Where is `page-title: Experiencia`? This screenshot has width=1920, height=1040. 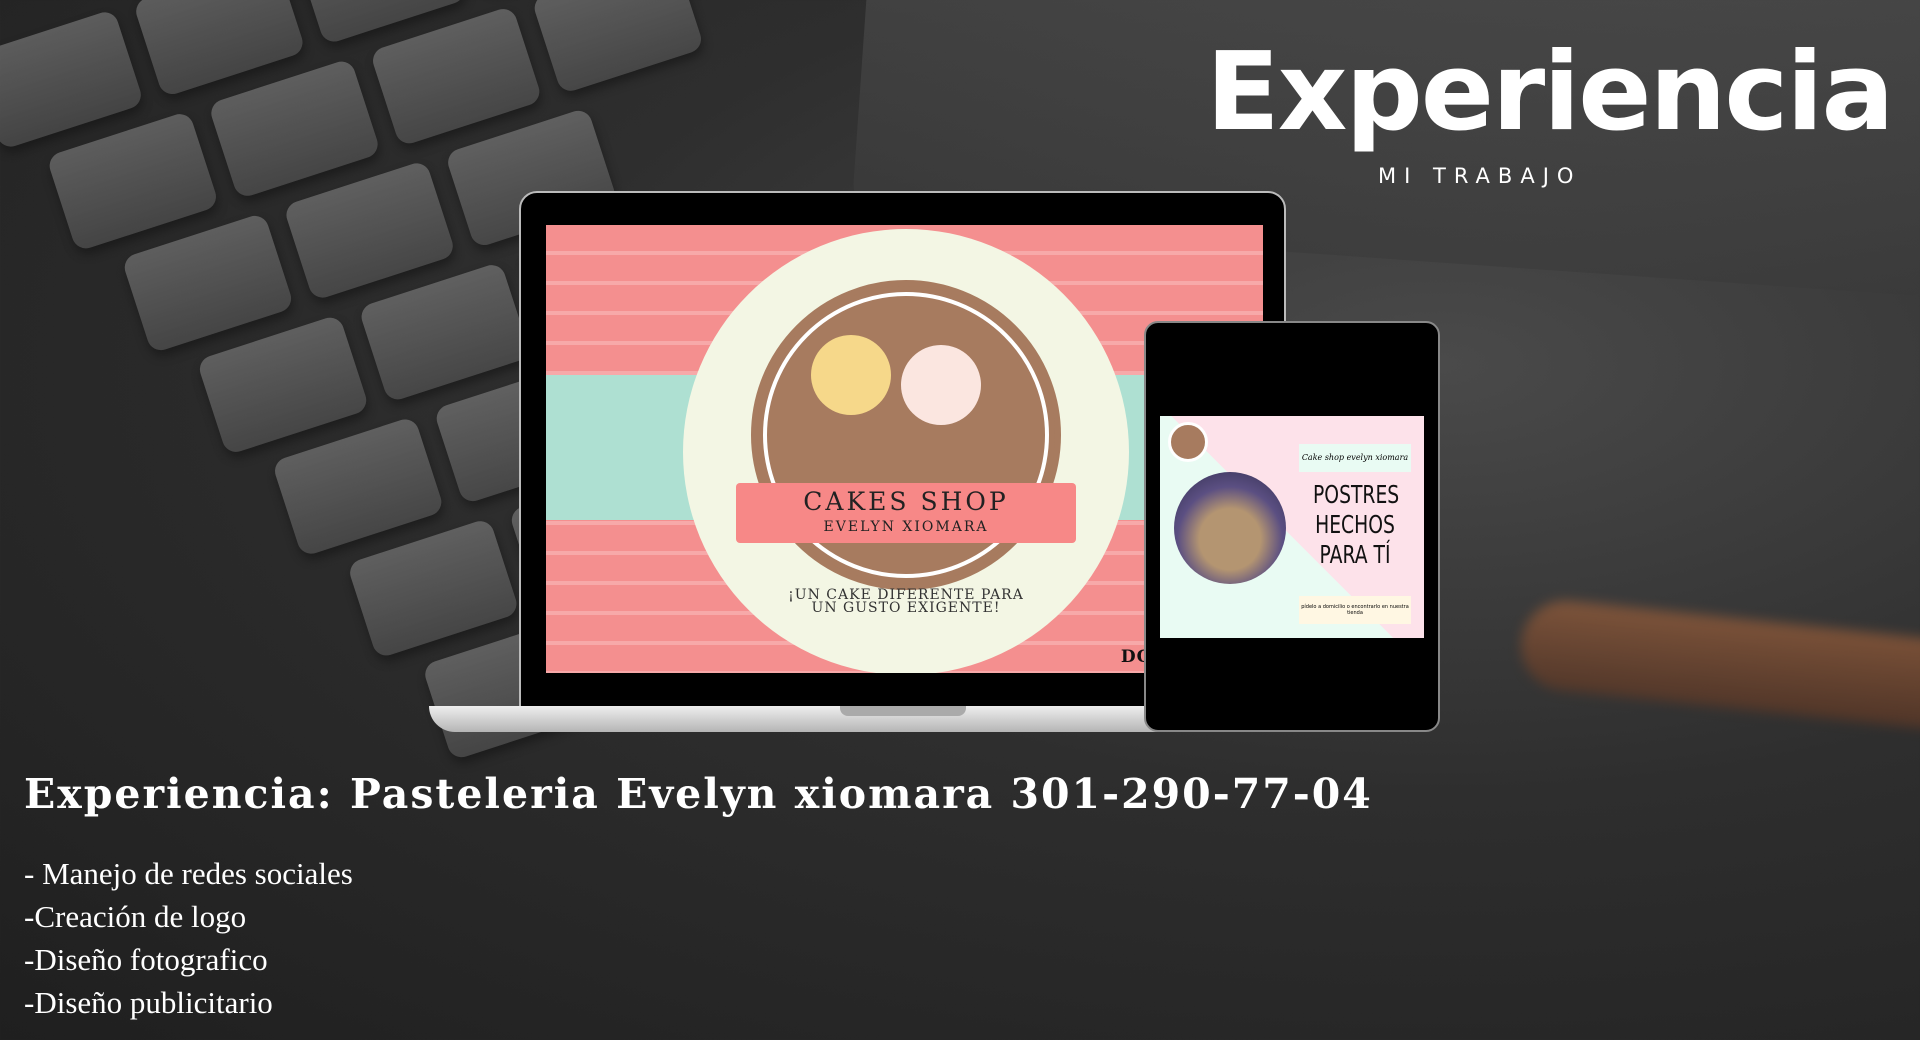
page-title: Experiencia is located at coordinates (1550, 92).